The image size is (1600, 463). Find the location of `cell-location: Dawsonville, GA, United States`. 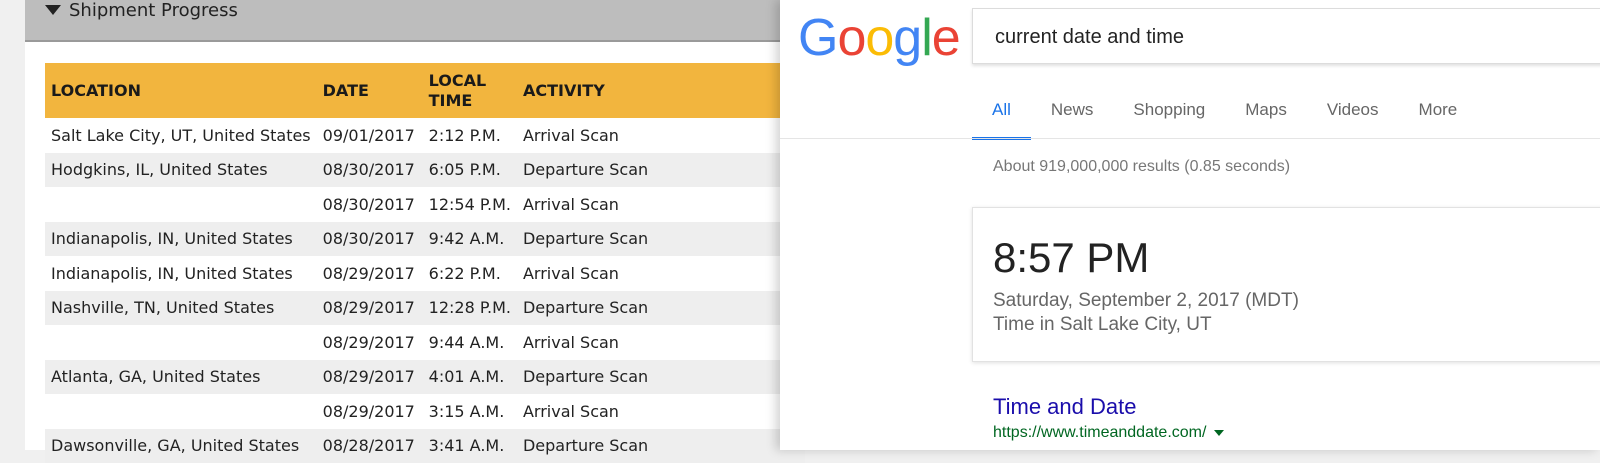

cell-location: Dawsonville, GA, United States is located at coordinates (181, 446).